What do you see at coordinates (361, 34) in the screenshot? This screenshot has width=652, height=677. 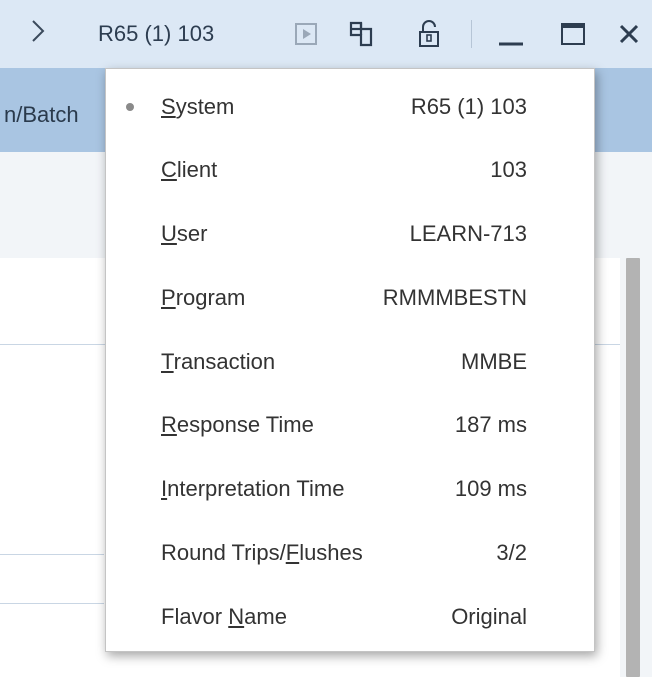 I see `layout-icon` at bounding box center [361, 34].